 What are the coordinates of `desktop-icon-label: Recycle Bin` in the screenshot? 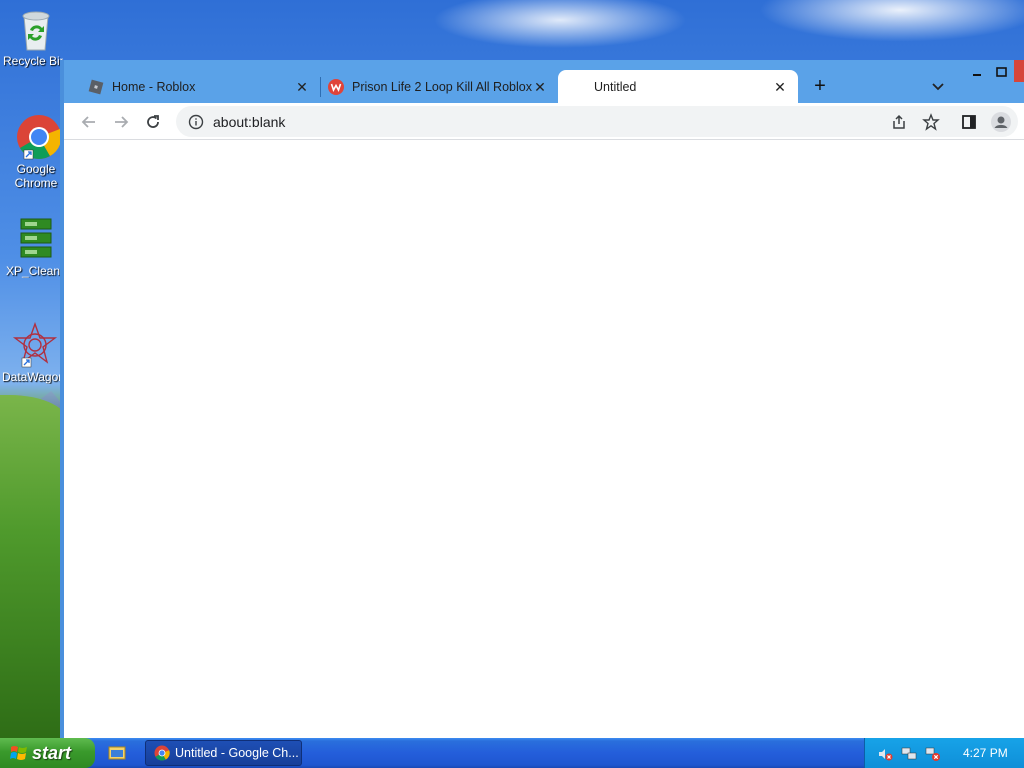 It's located at (33, 61).